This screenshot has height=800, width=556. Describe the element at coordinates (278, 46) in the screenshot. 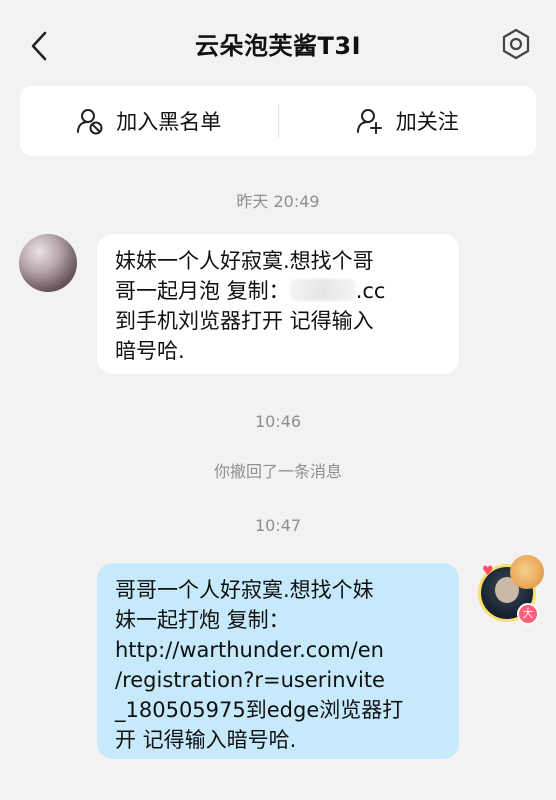

I see `page-title: 云朵泡芙酱T3I` at that location.